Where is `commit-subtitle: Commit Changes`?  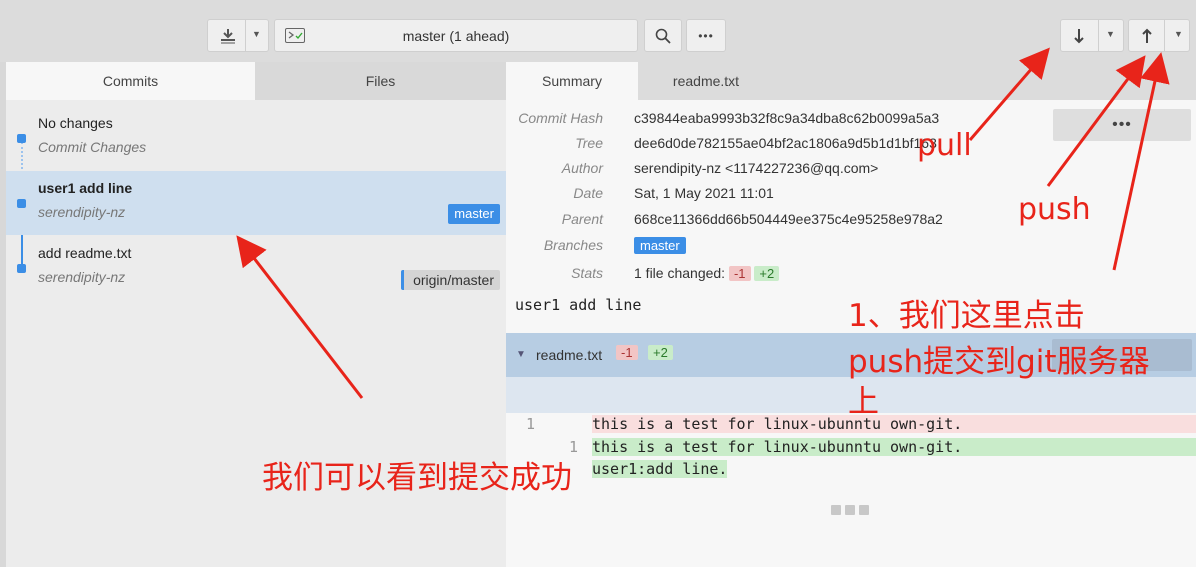 commit-subtitle: Commit Changes is located at coordinates (92, 147).